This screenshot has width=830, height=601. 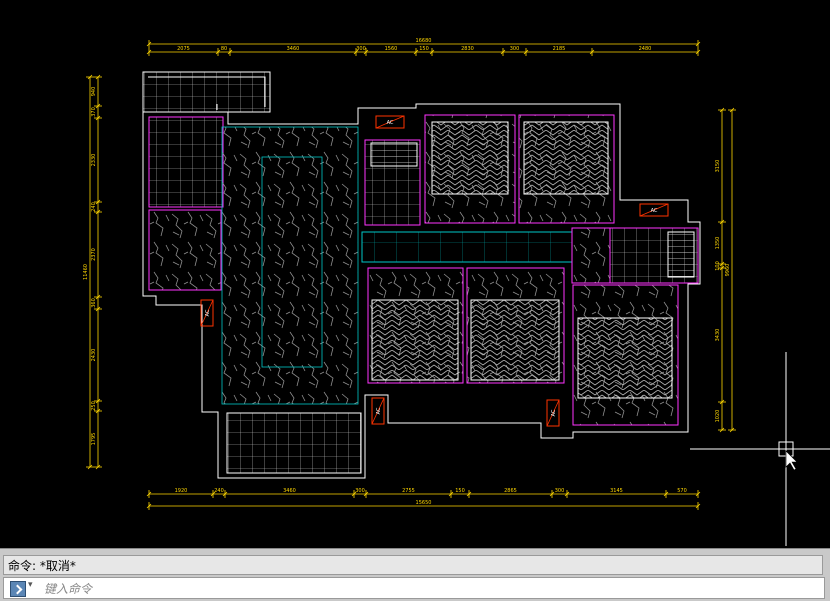 I want to click on left-dimension-text: 360, so click(x=94, y=303).